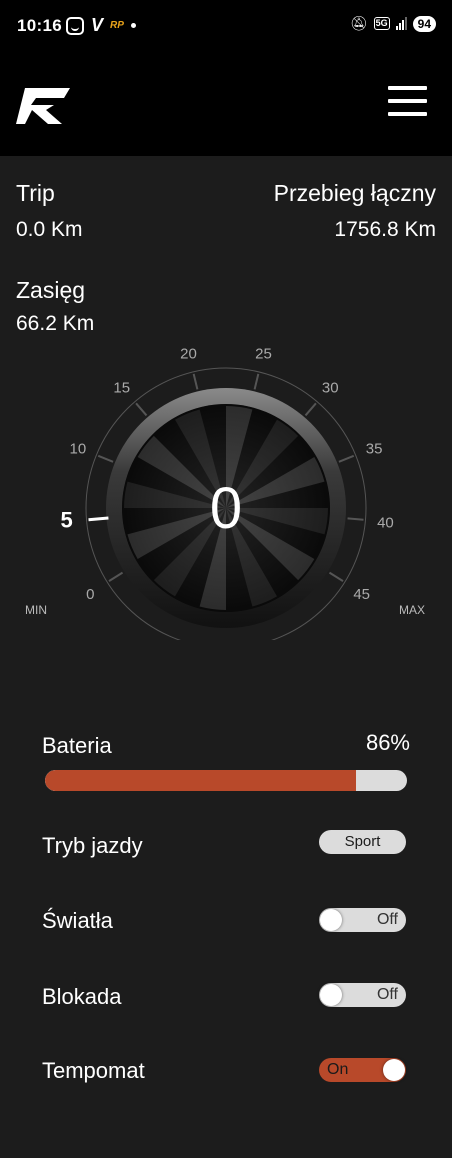 This screenshot has width=452, height=1158. I want to click on smiley-app-icon, so click(75, 25).